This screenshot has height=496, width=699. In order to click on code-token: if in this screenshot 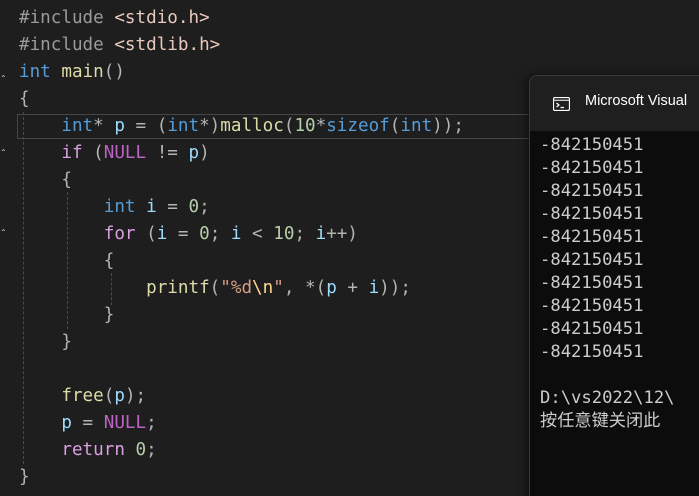, I will do `click(72, 153)`.